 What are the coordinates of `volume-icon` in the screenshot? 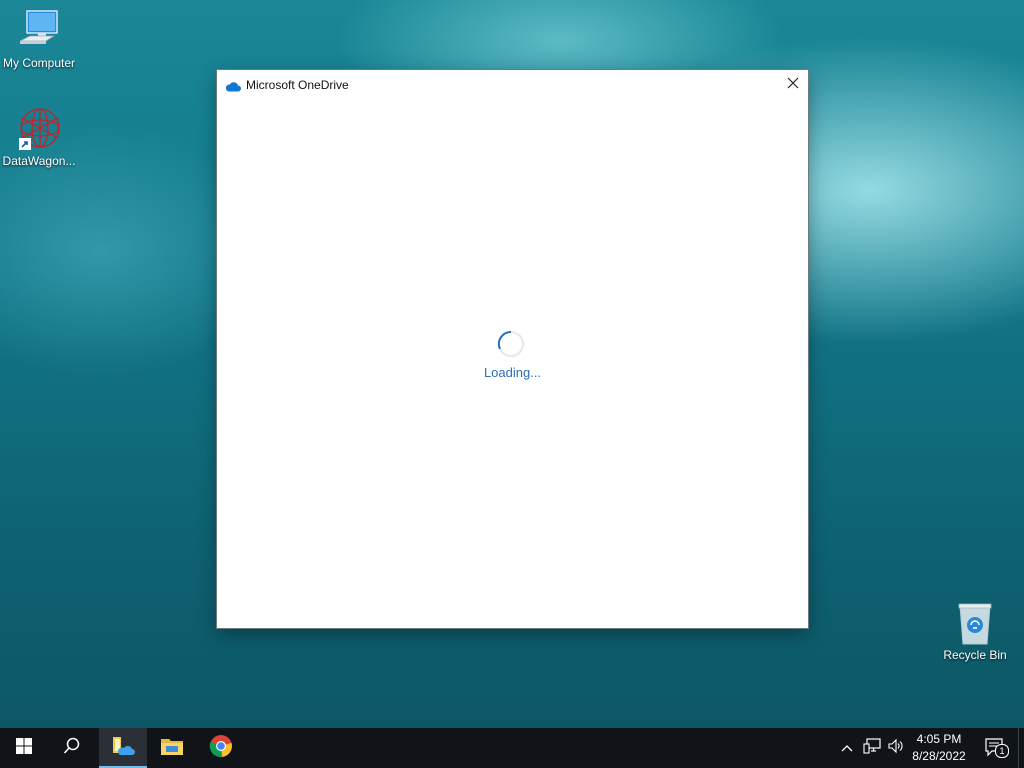 It's located at (896, 748).